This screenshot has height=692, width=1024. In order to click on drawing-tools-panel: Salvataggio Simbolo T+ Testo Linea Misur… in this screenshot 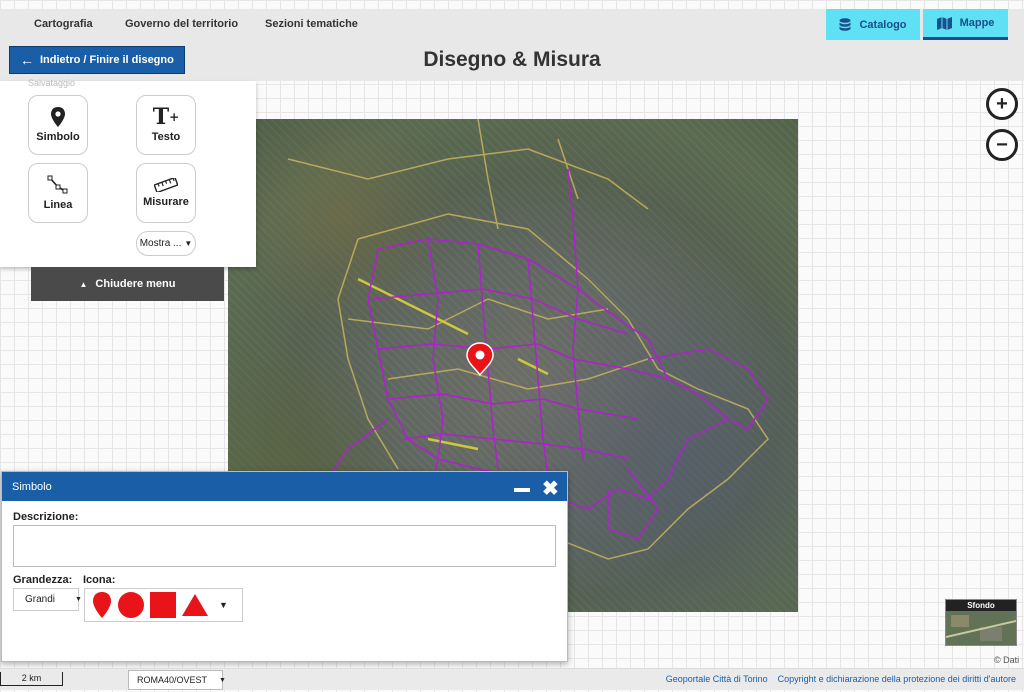, I will do `click(128, 172)`.